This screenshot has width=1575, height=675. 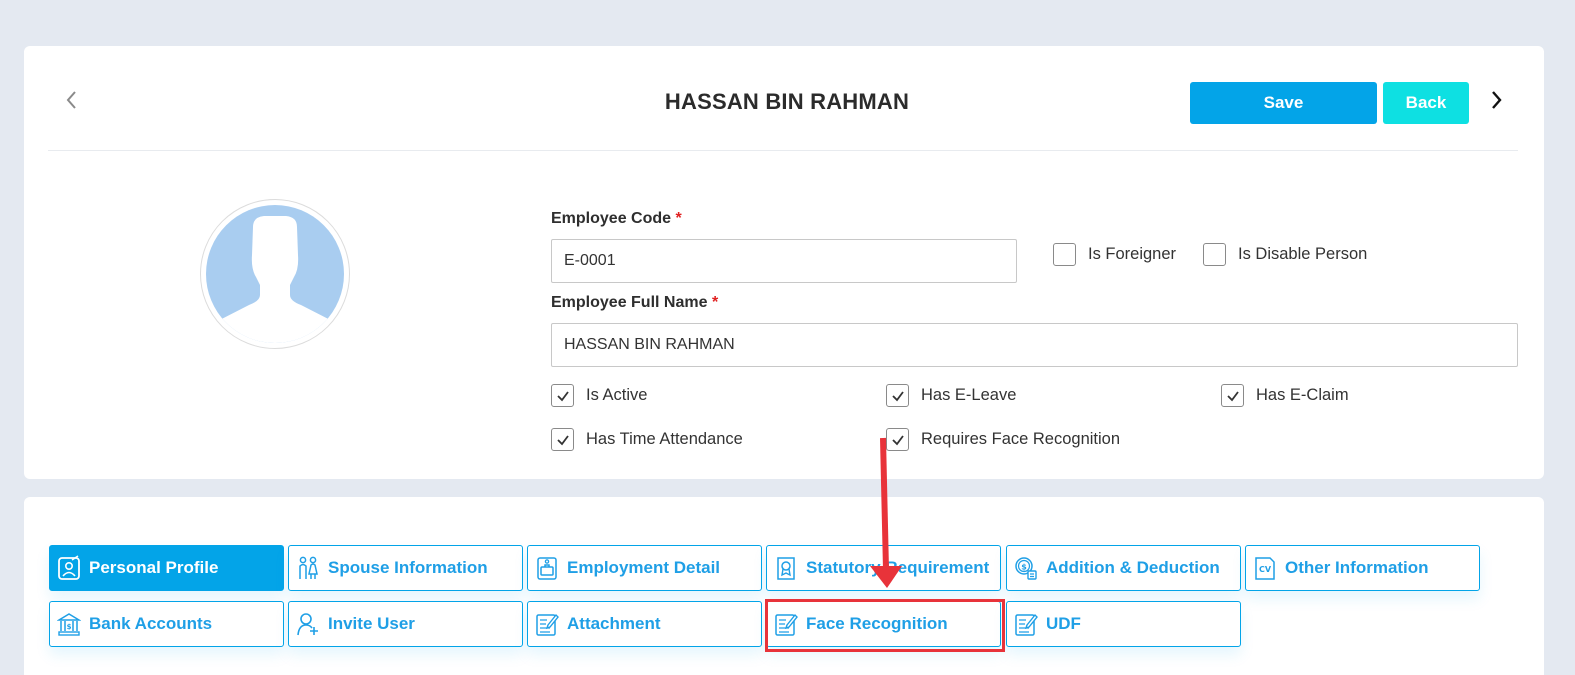 What do you see at coordinates (308, 567) in the screenshot?
I see `spouse-icon` at bounding box center [308, 567].